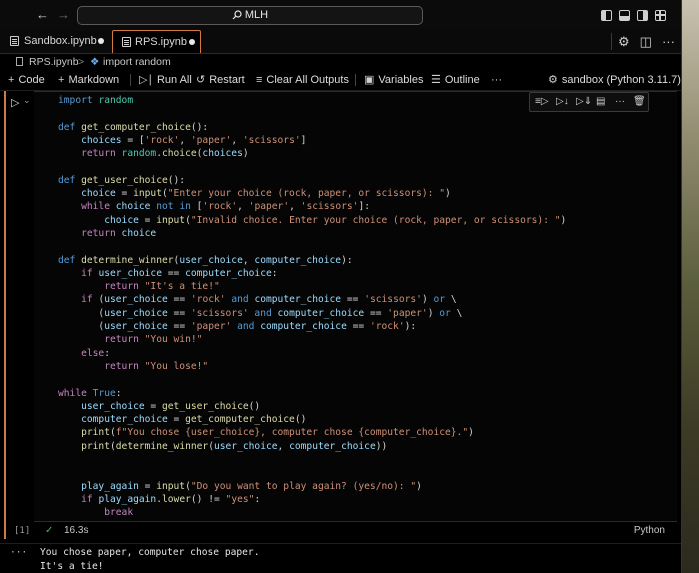 This screenshot has width=699, height=573. I want to click on more-actions-icon: ···, so click(668, 41).